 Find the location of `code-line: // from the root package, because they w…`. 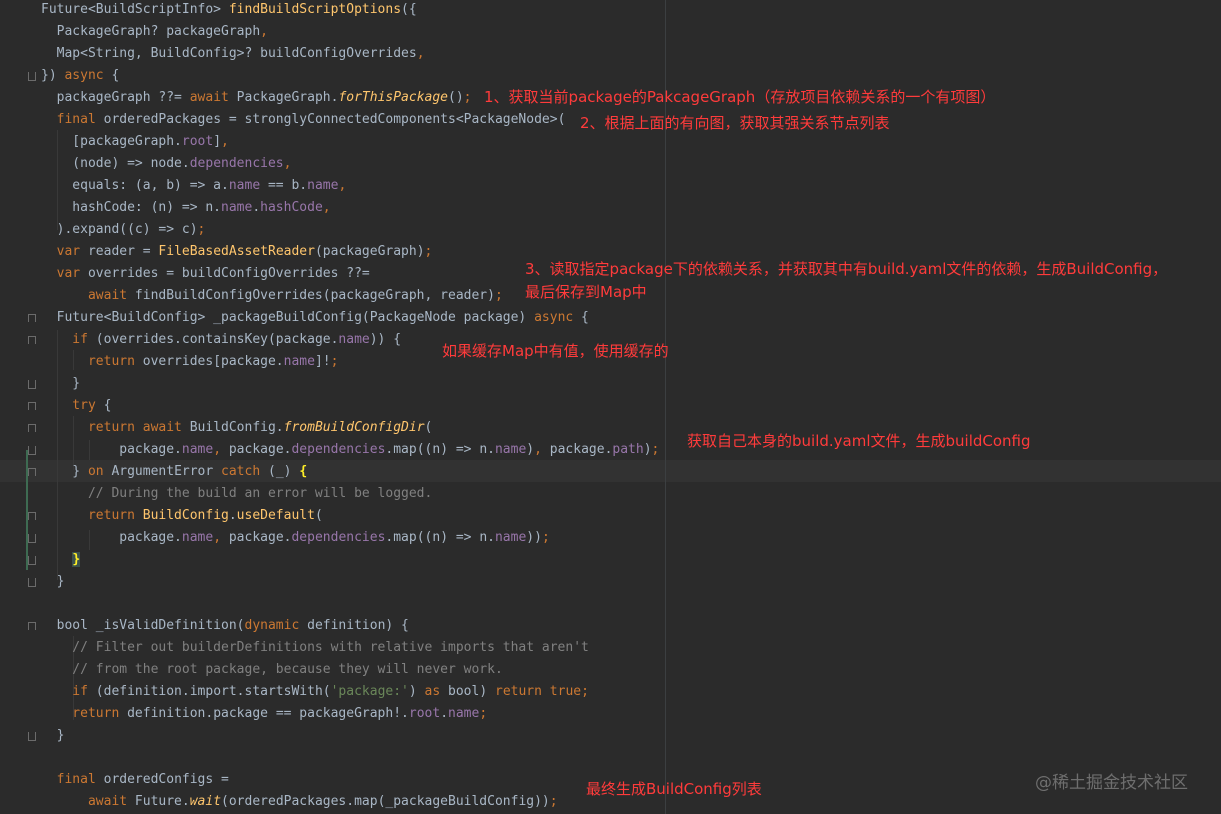

code-line: // from the root package, because they w… is located at coordinates (272, 670).